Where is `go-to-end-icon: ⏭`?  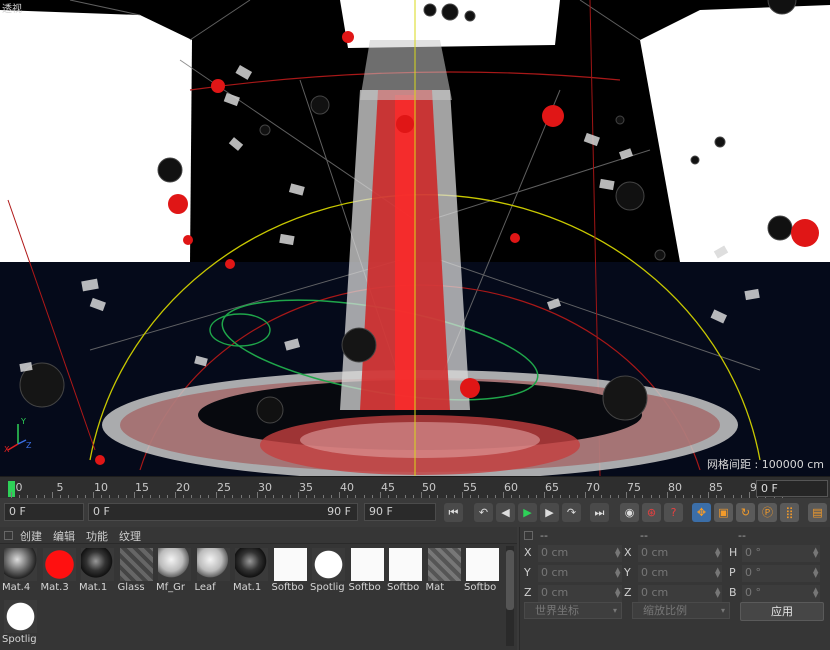 go-to-end-icon: ⏭ is located at coordinates (599, 512).